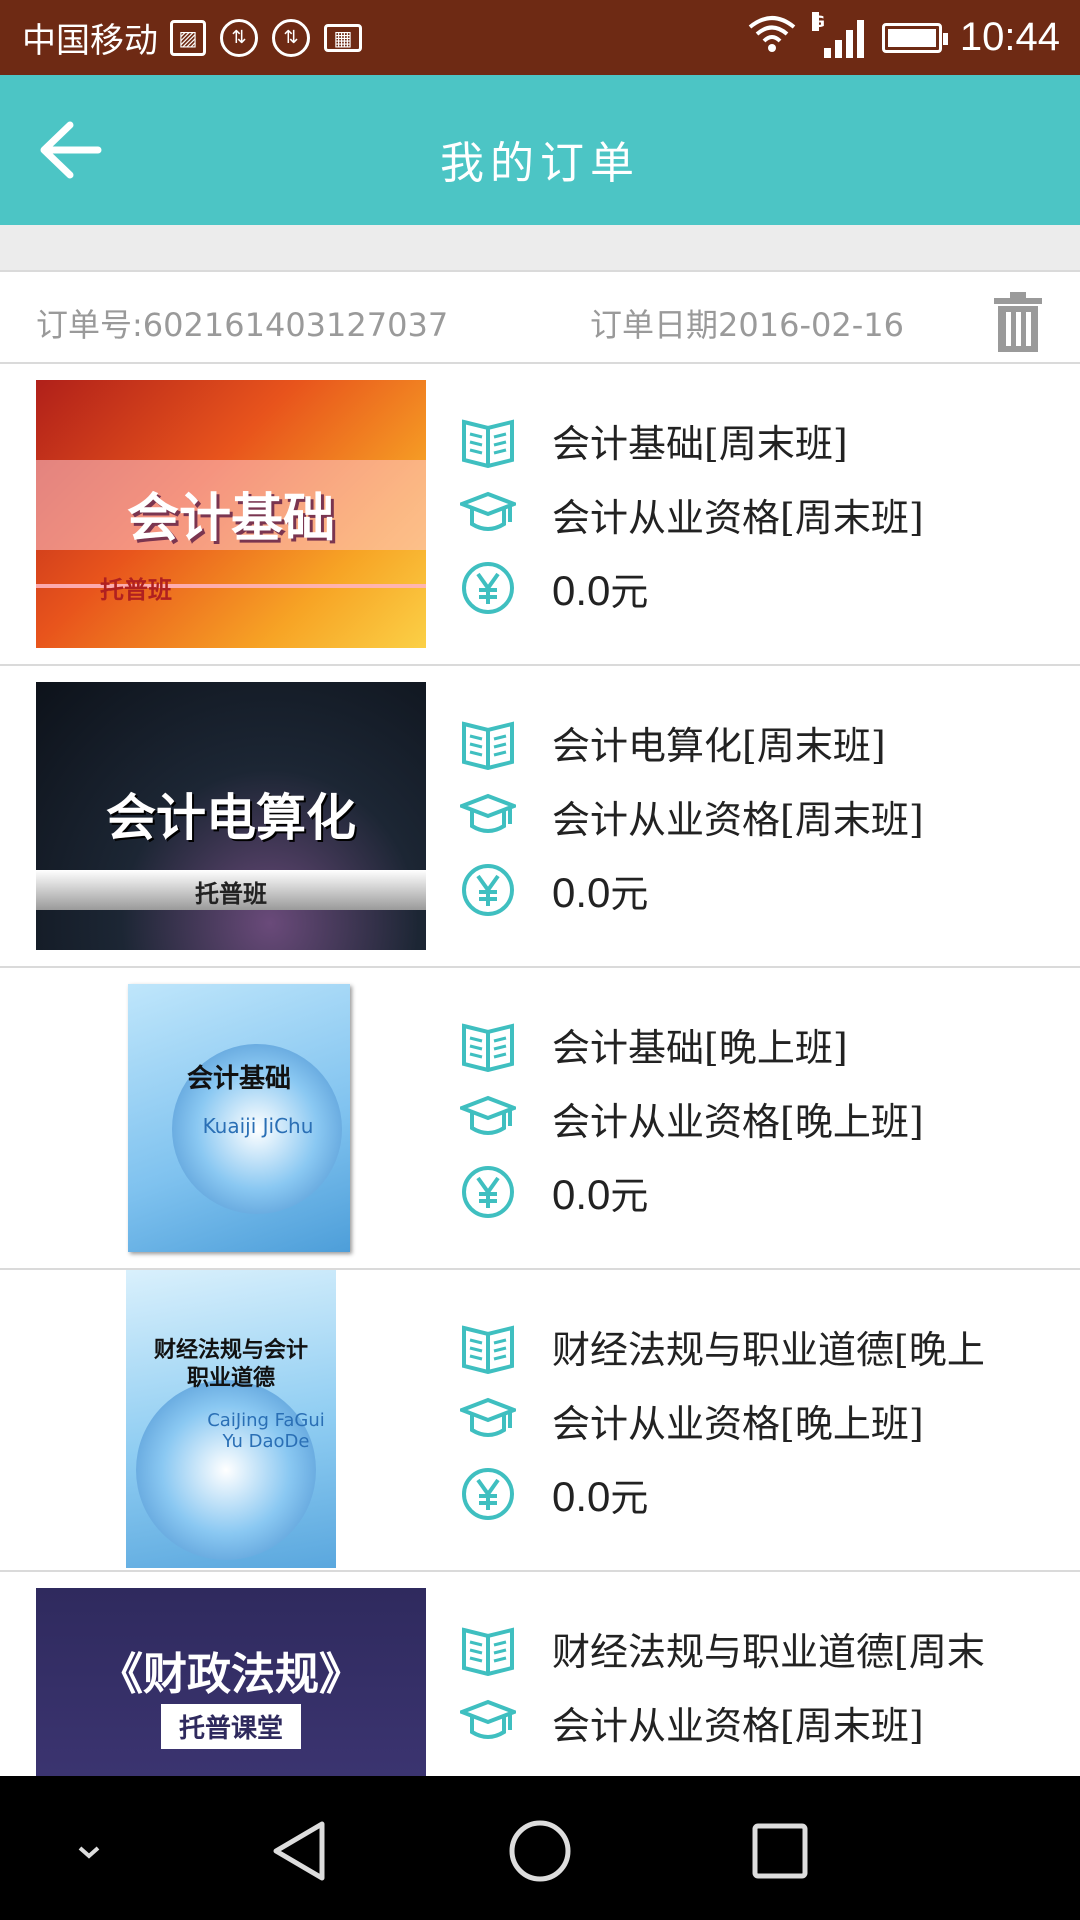  I want to click on course-name: 会计基础[晚上班], so click(700, 1047).